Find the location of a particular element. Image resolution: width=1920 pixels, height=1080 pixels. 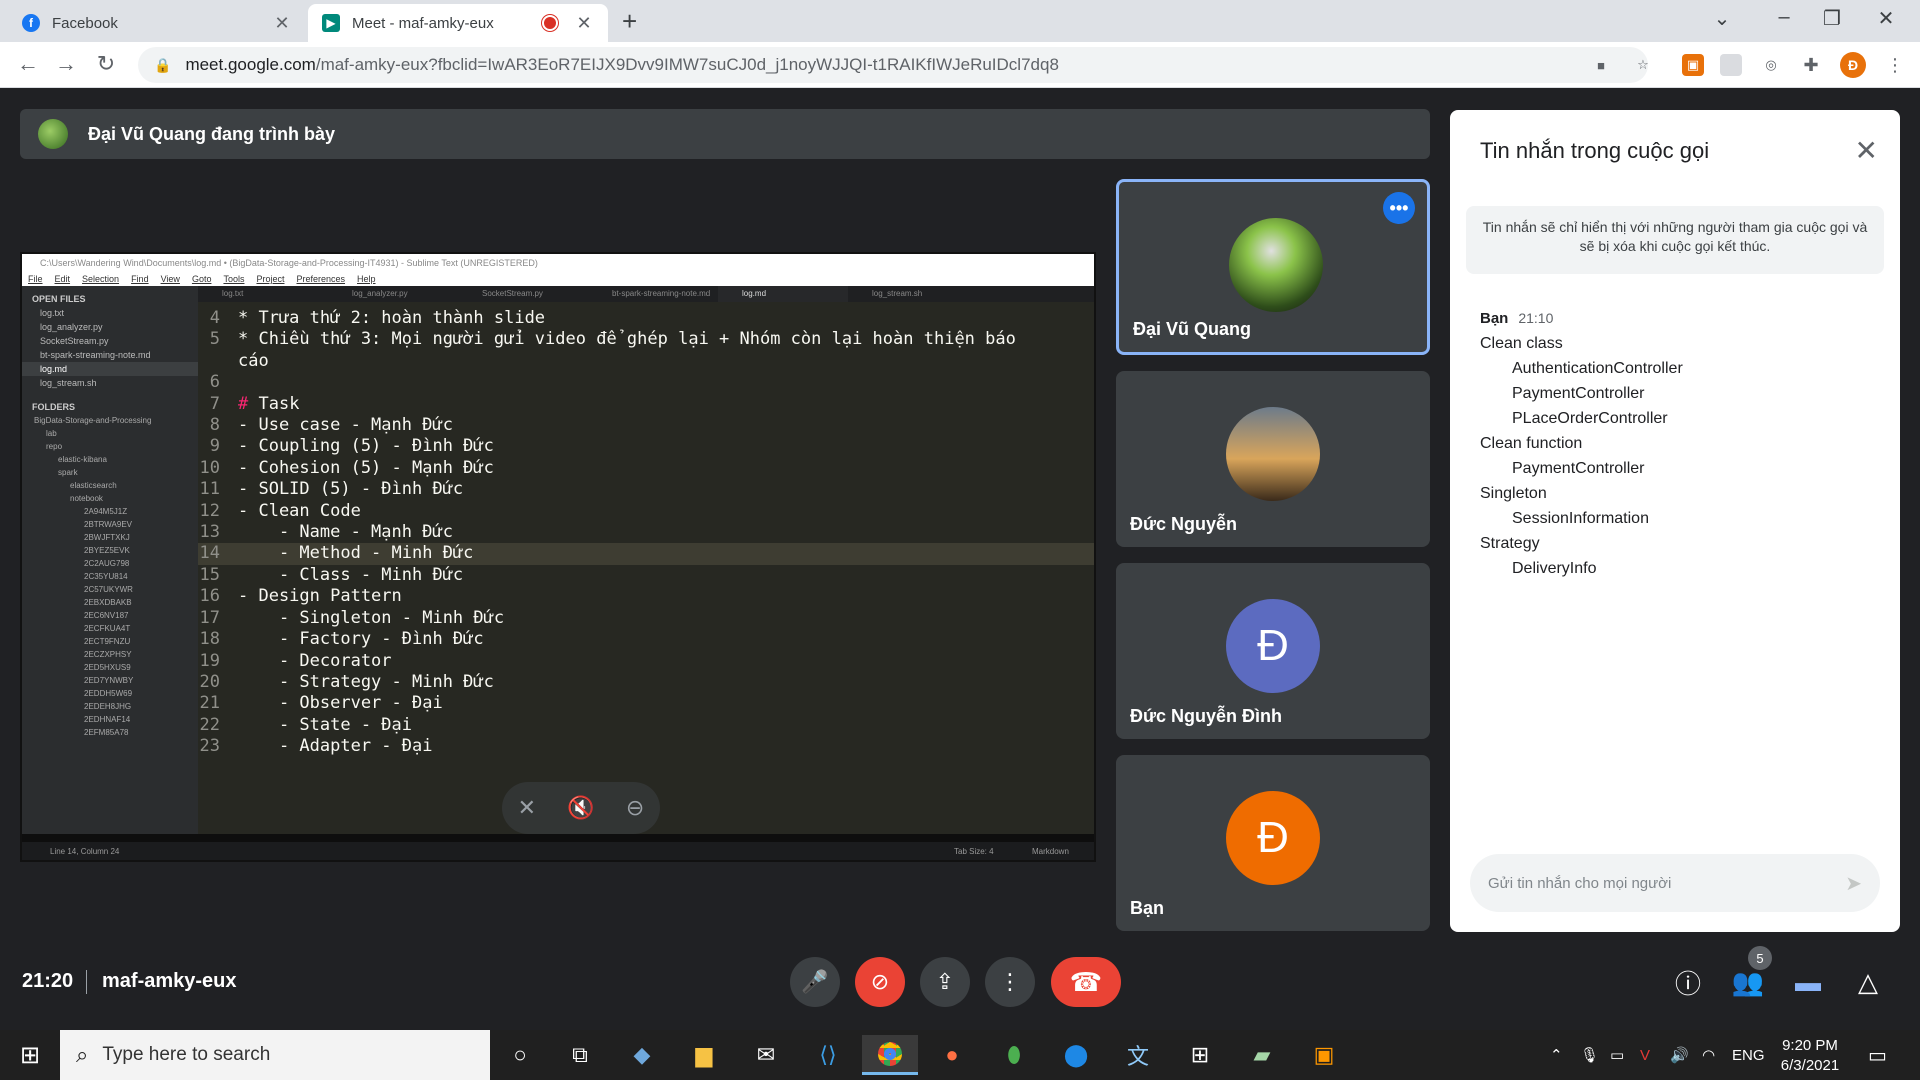

folder-item: 2EFM85A78 is located at coordinates (110, 732).